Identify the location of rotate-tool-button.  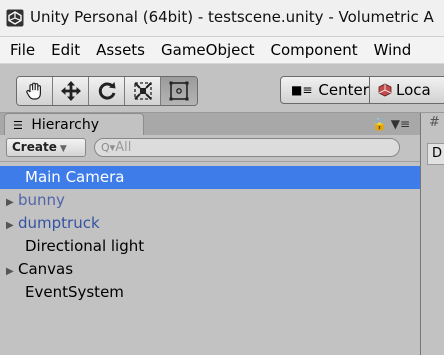
(107, 91).